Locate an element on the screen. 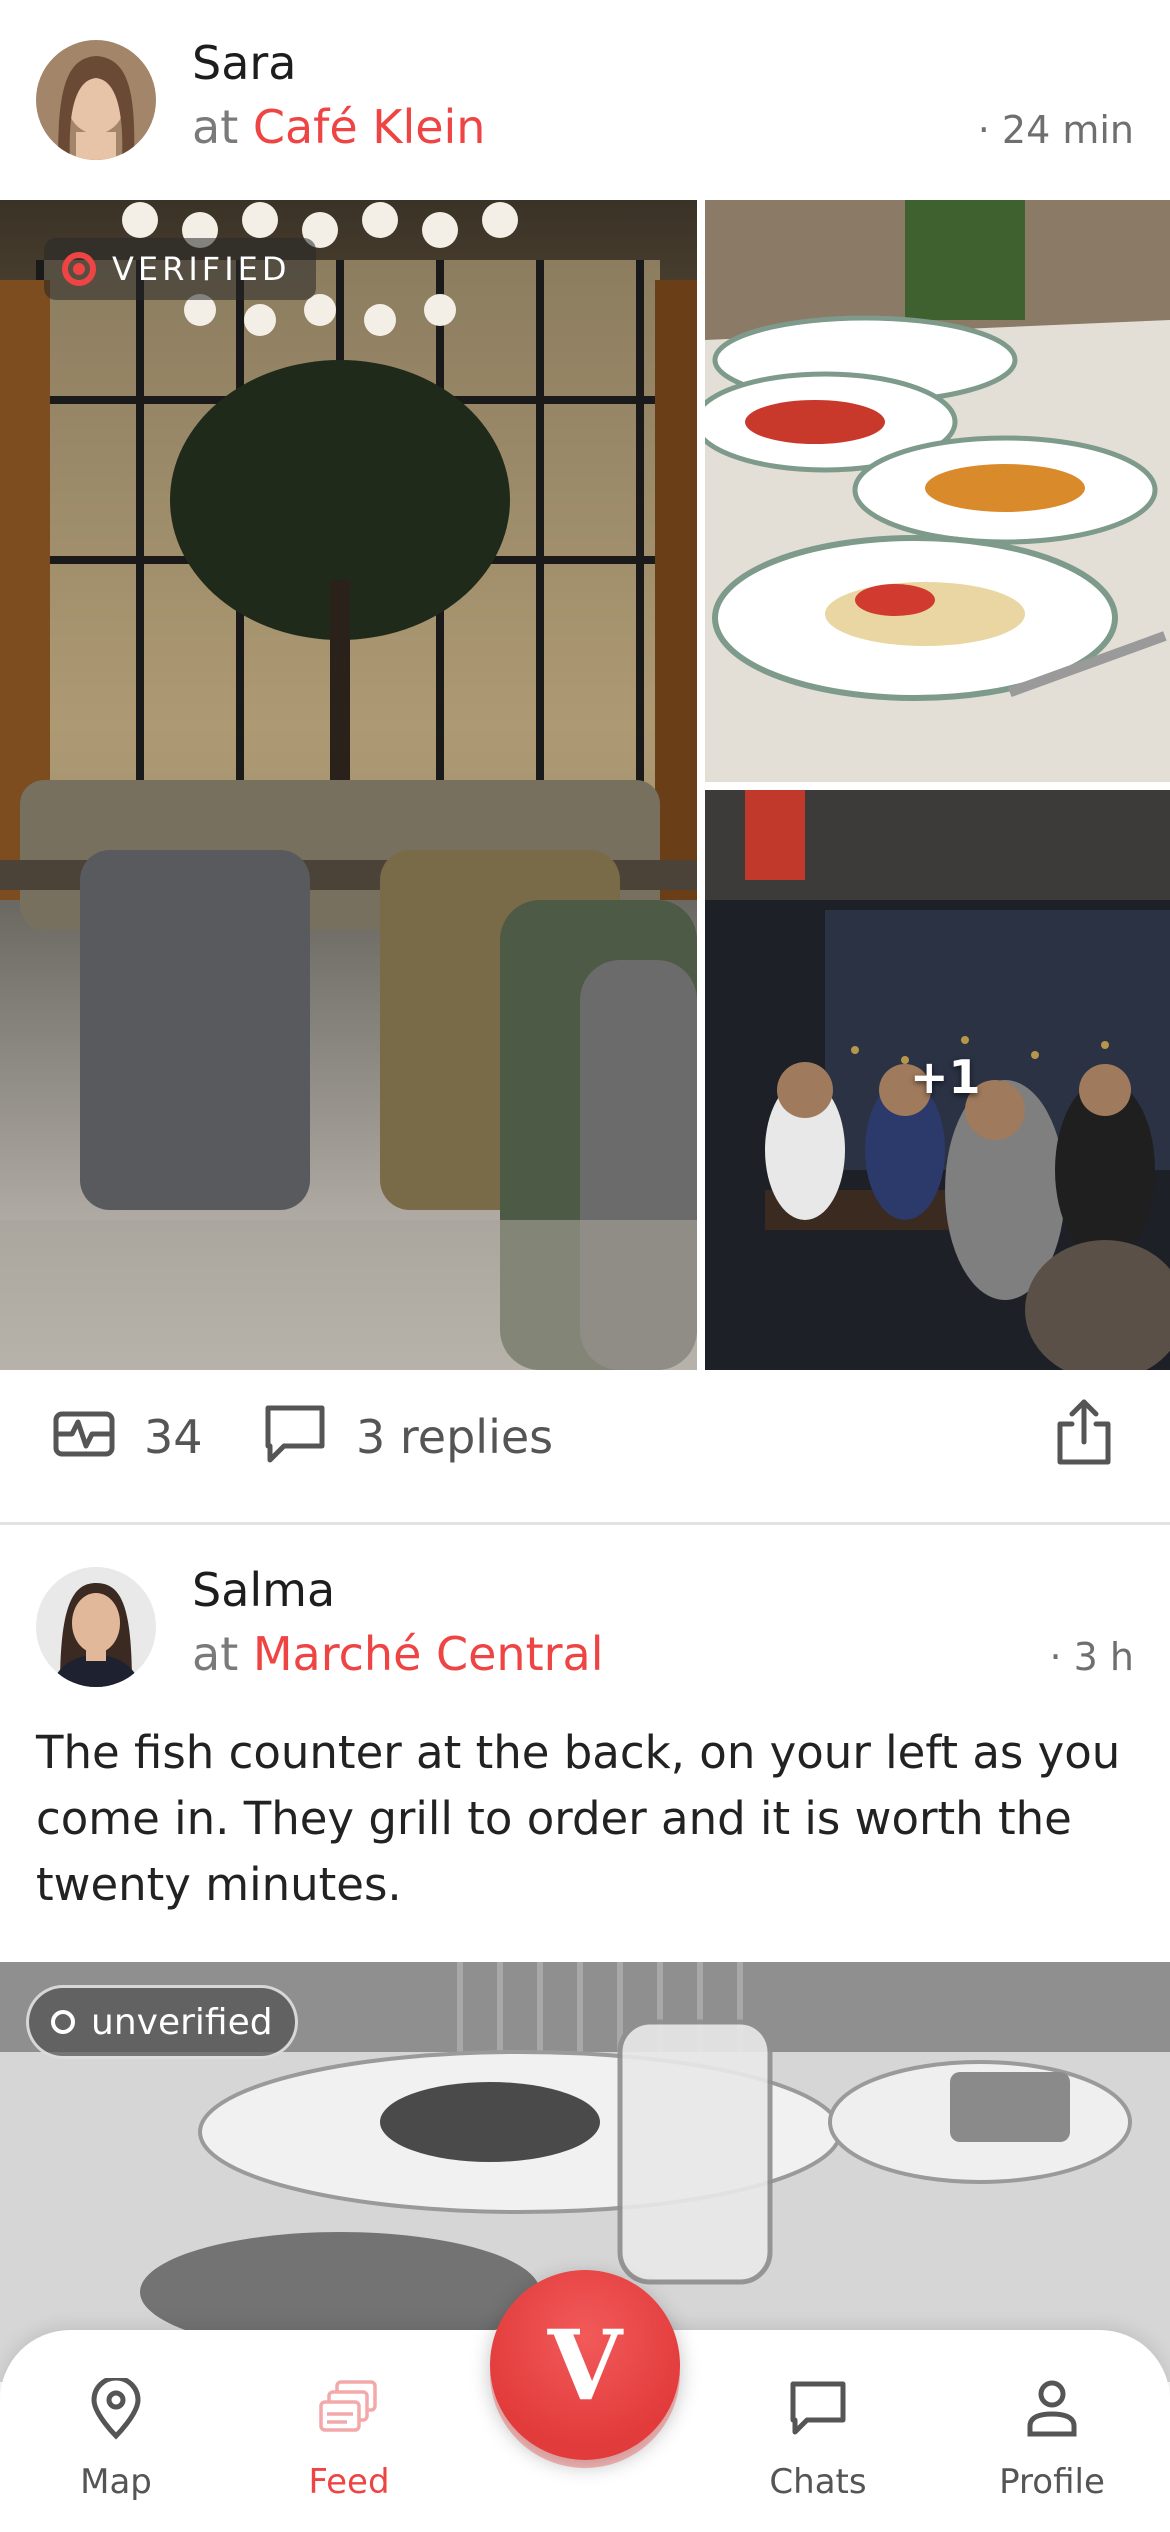 The image size is (1170, 2532). username: Salma is located at coordinates (263, 1590).